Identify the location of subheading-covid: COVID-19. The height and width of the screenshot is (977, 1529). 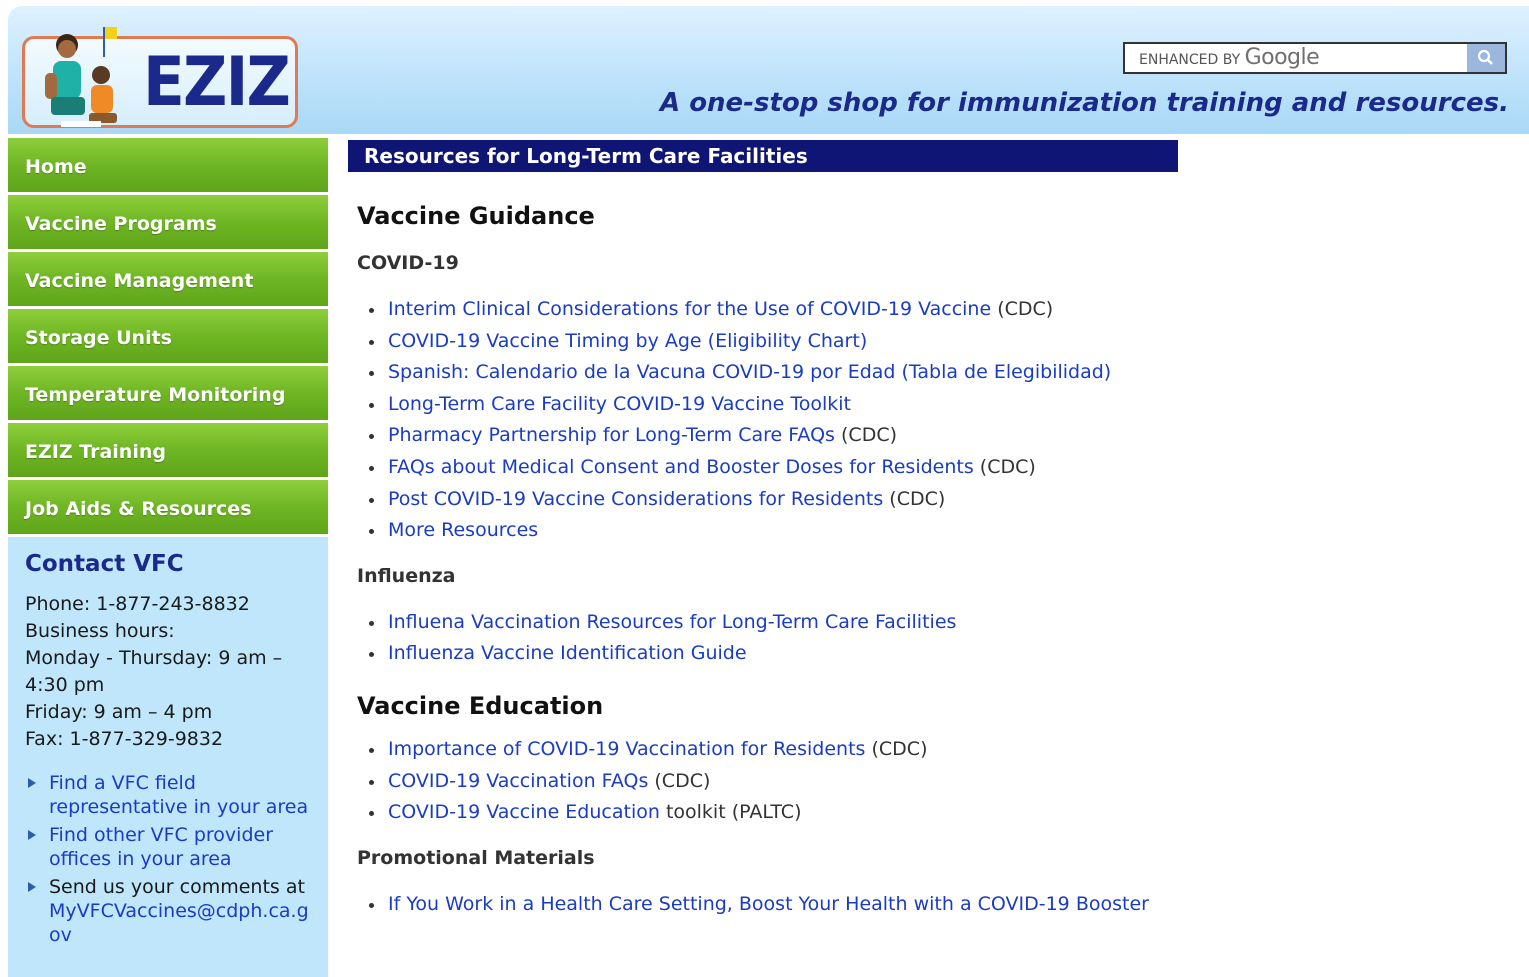
(408, 263).